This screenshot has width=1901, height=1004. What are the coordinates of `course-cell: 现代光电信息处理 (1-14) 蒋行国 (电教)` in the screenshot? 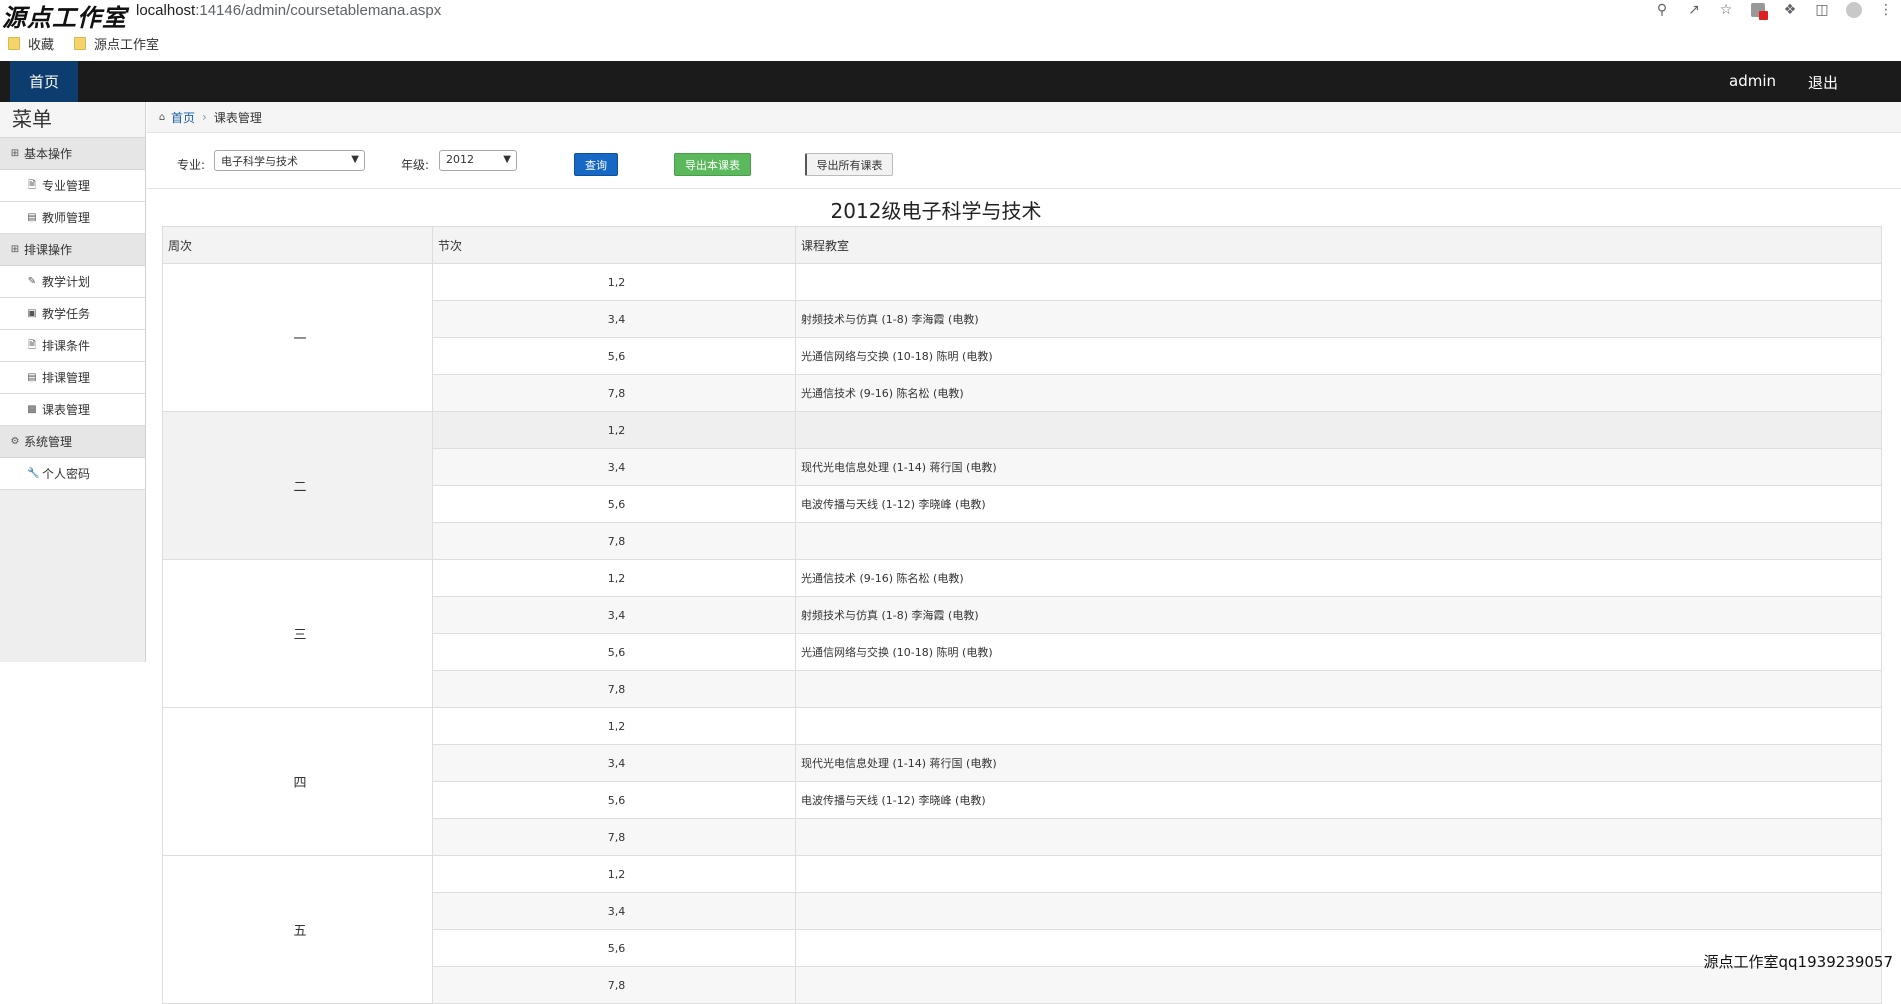 It's located at (1338, 467).